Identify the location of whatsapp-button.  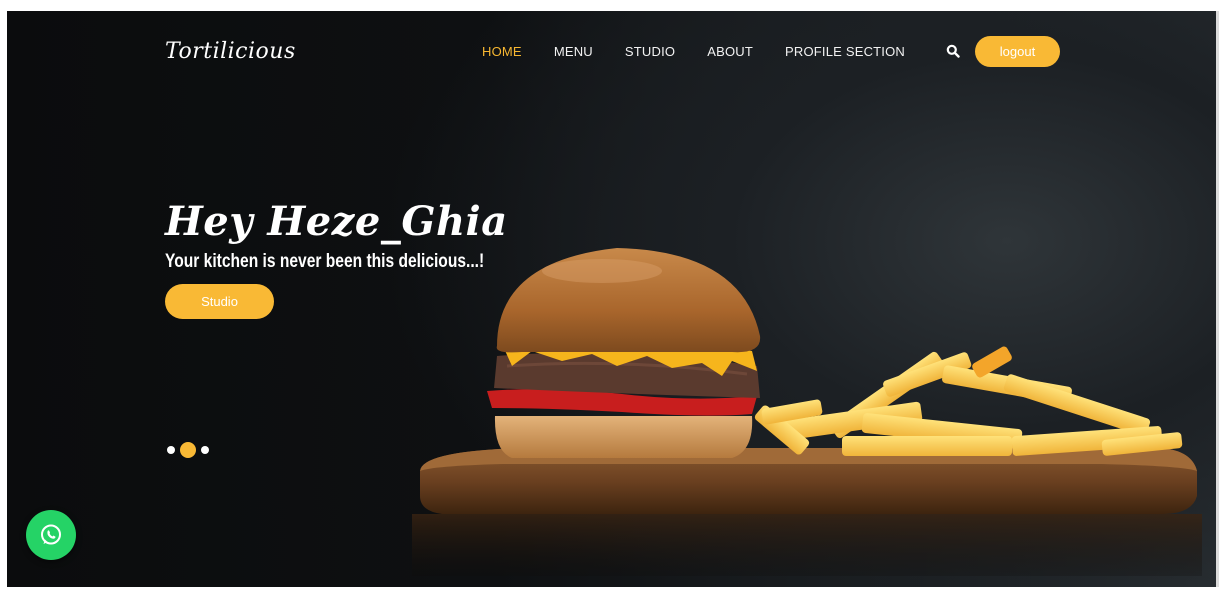
(51, 535).